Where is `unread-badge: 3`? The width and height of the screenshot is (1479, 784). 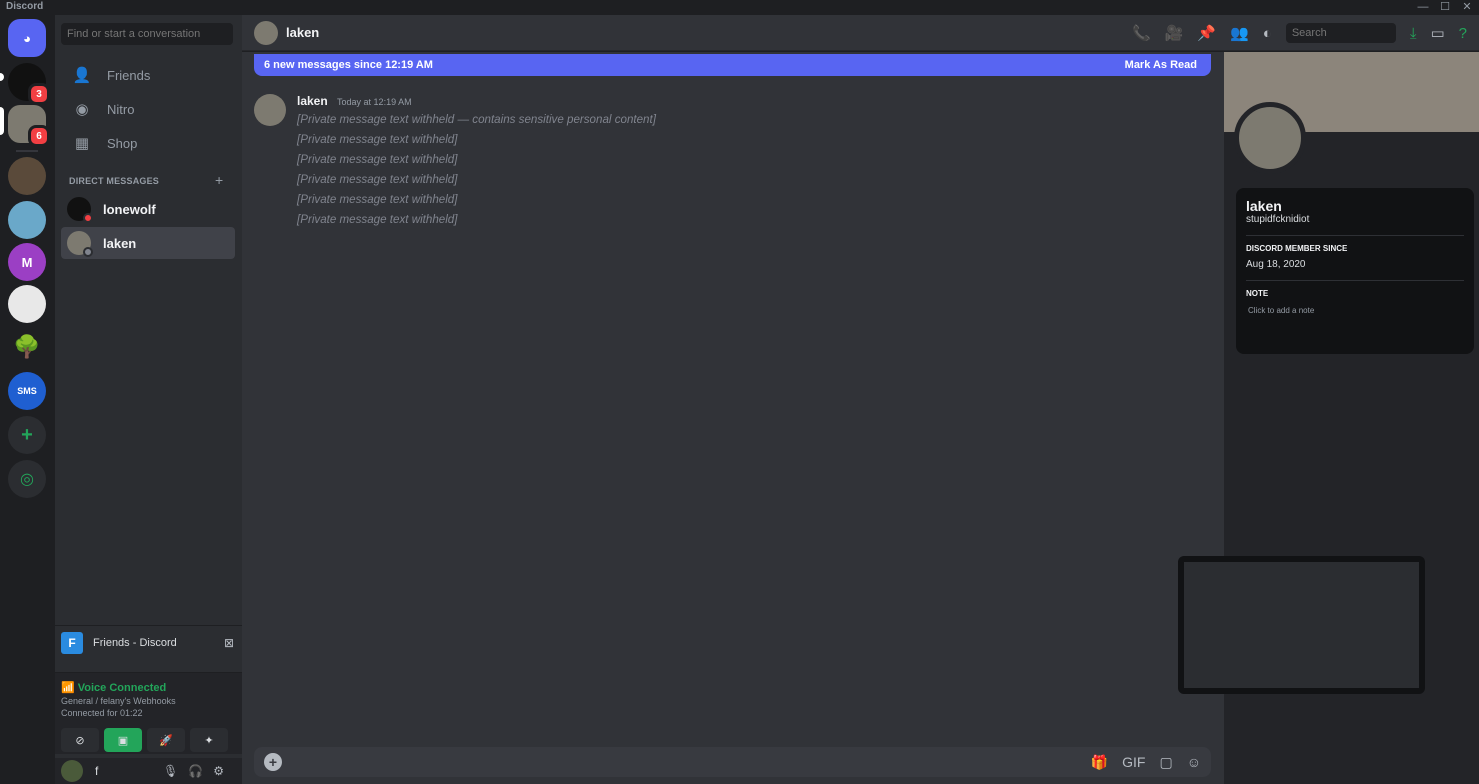
unread-badge: 3 is located at coordinates (39, 94).